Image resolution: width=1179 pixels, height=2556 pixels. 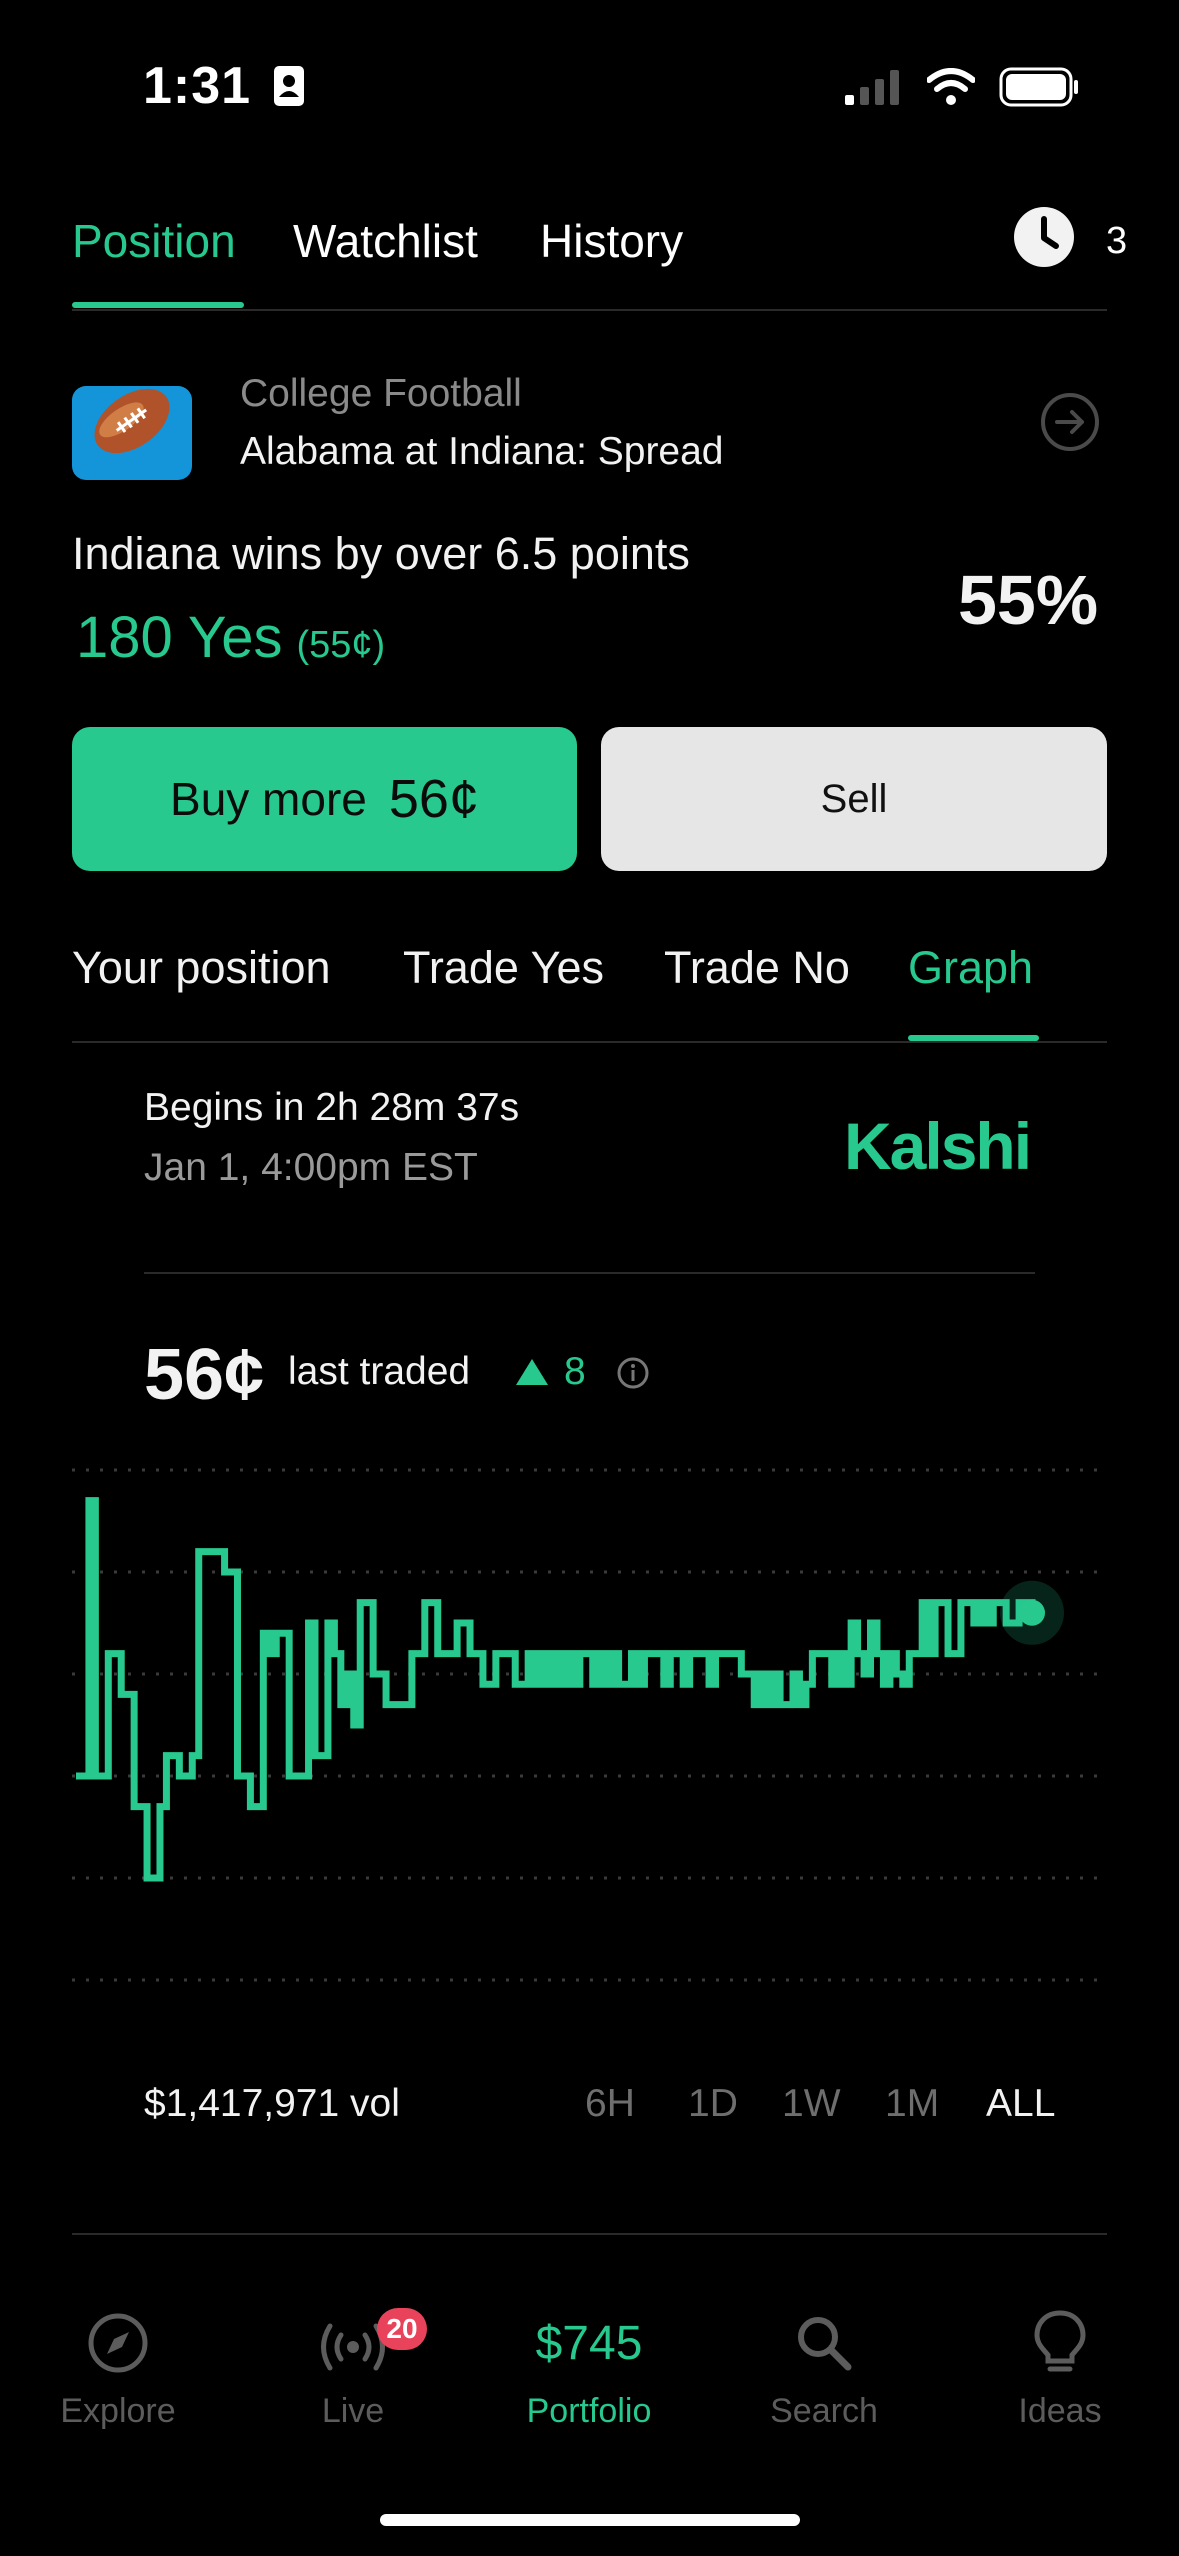 I want to click on status-icons, so click(x=961, y=87).